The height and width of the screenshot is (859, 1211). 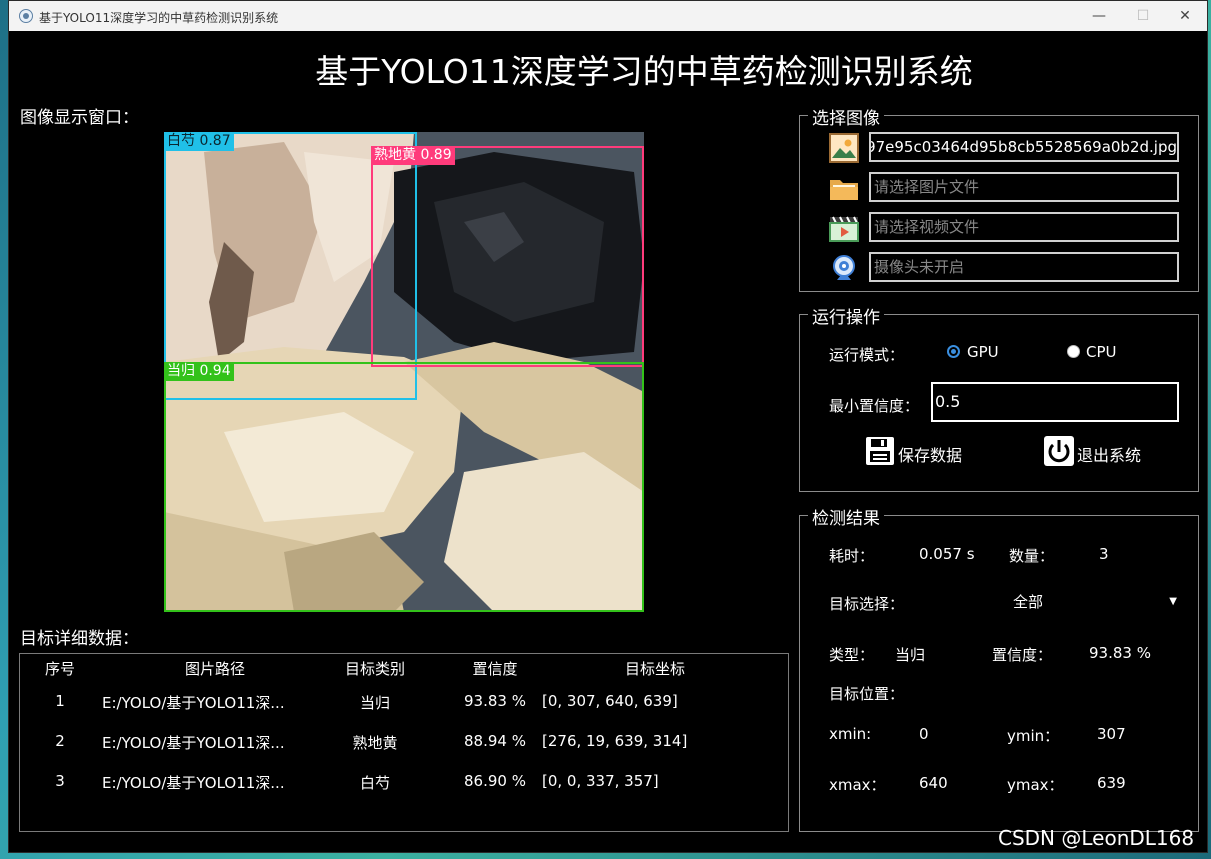 I want to click on camera-icon, so click(x=844, y=268).